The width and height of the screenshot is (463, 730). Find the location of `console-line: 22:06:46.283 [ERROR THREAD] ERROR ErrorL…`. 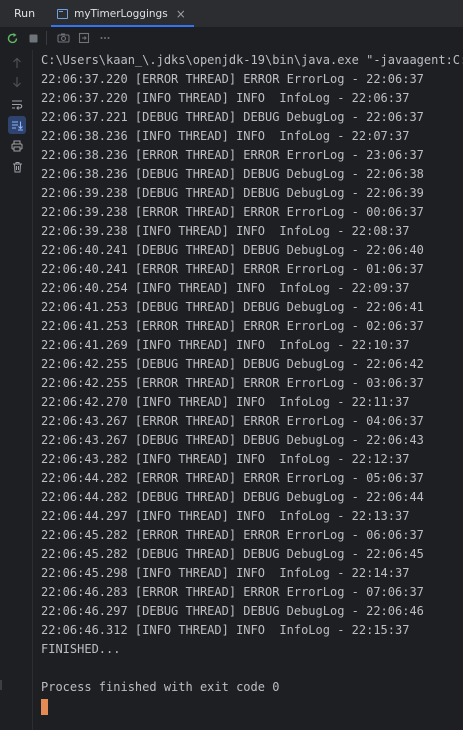

console-line: 22:06:46.283 [ERROR THREAD] ERROR ErrorL… is located at coordinates (232, 592).